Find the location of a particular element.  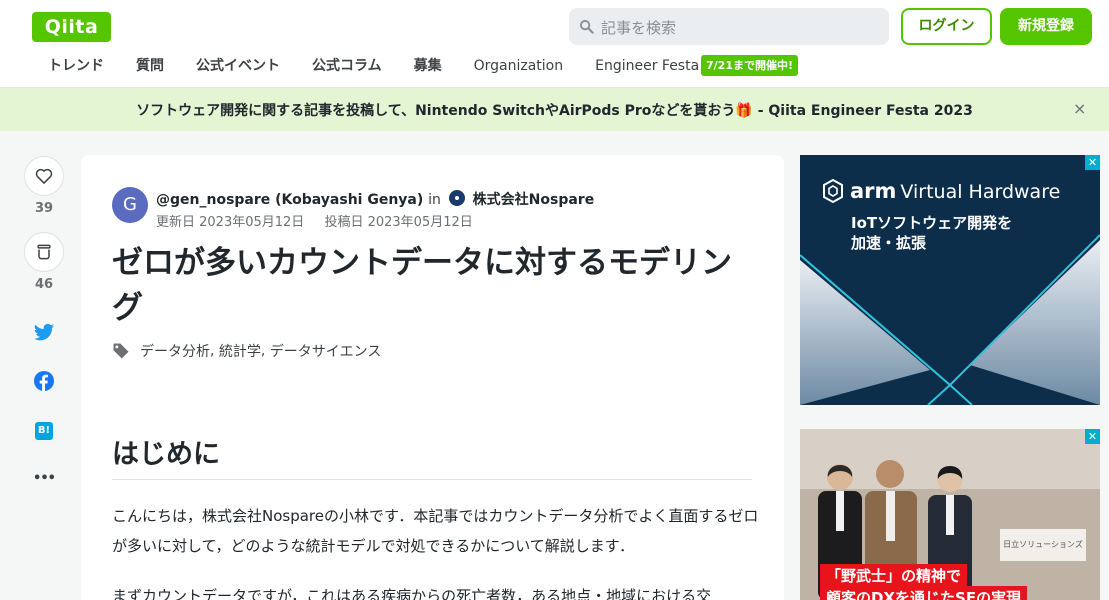

article-dates: 更新日 2023年05月12日 投稿日 2023年05月12日 is located at coordinates (322, 220).